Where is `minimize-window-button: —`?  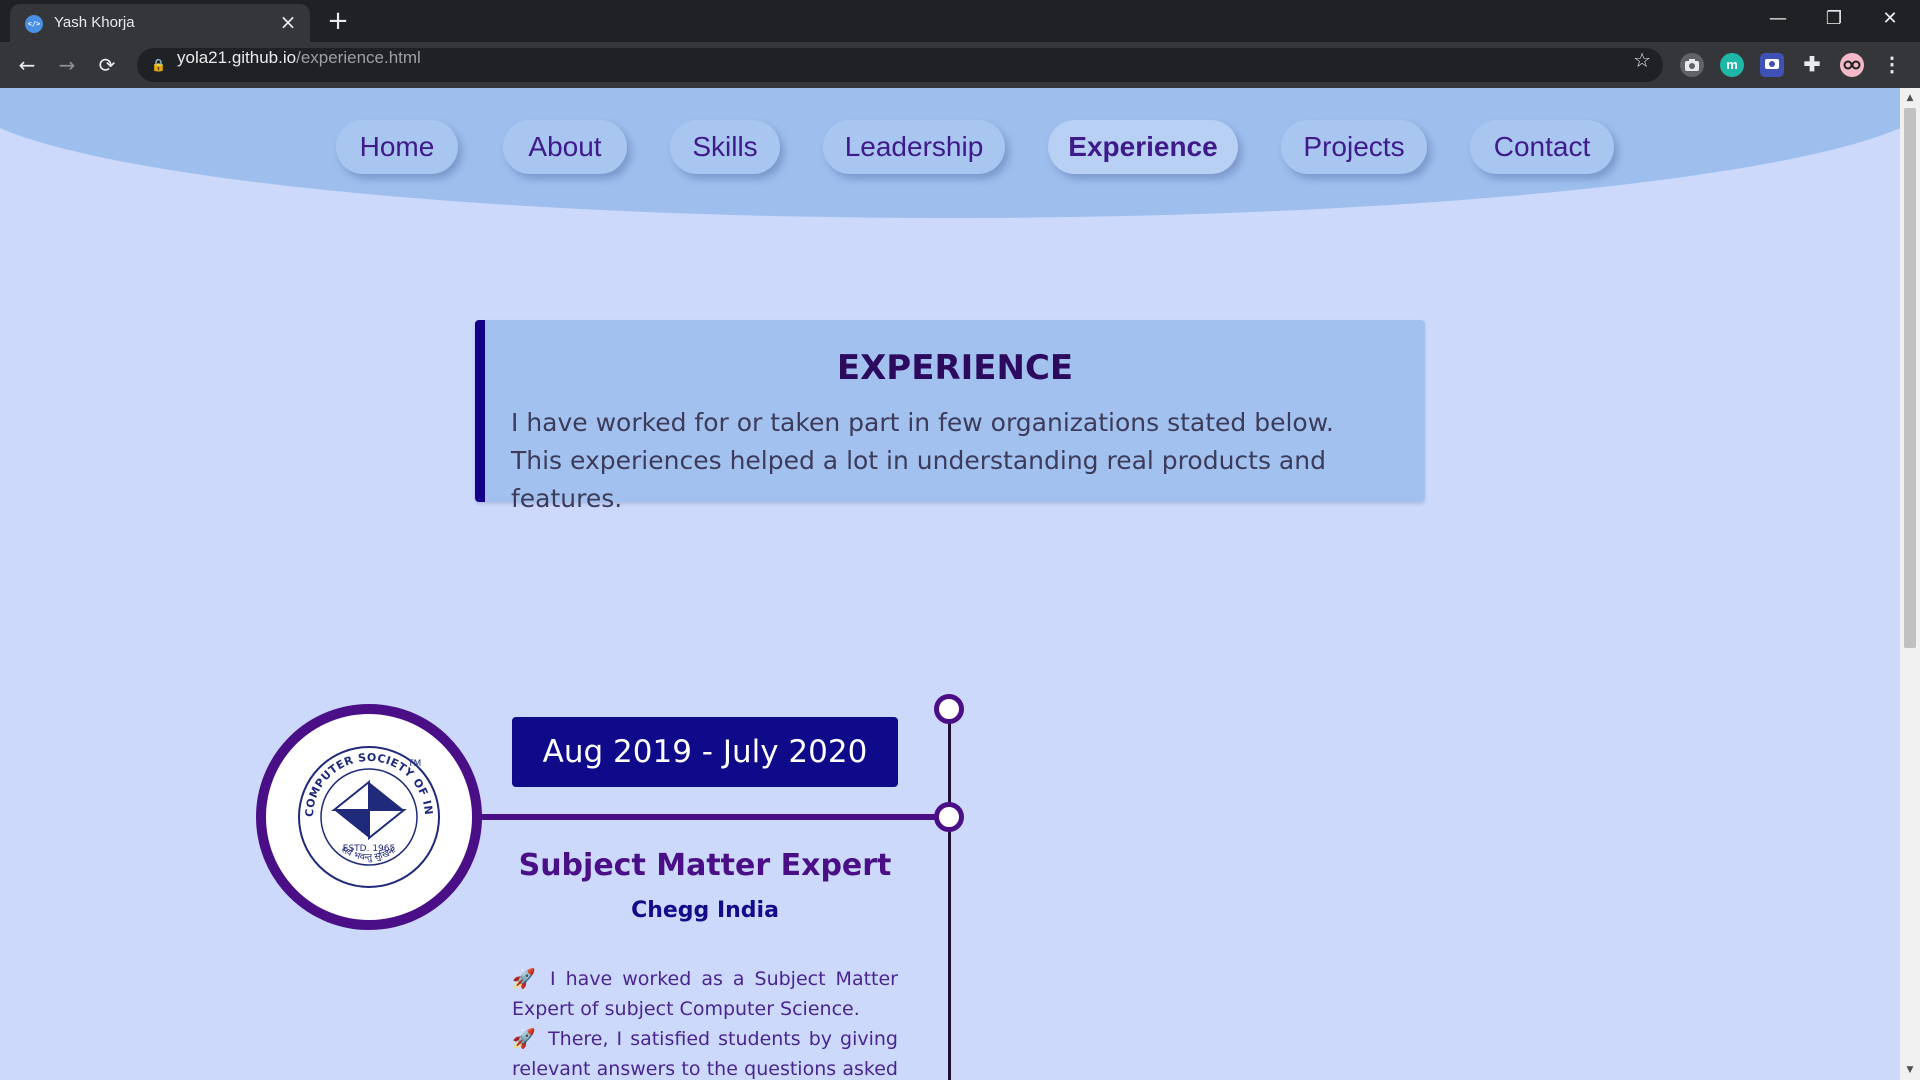 minimize-window-button: — is located at coordinates (1778, 19).